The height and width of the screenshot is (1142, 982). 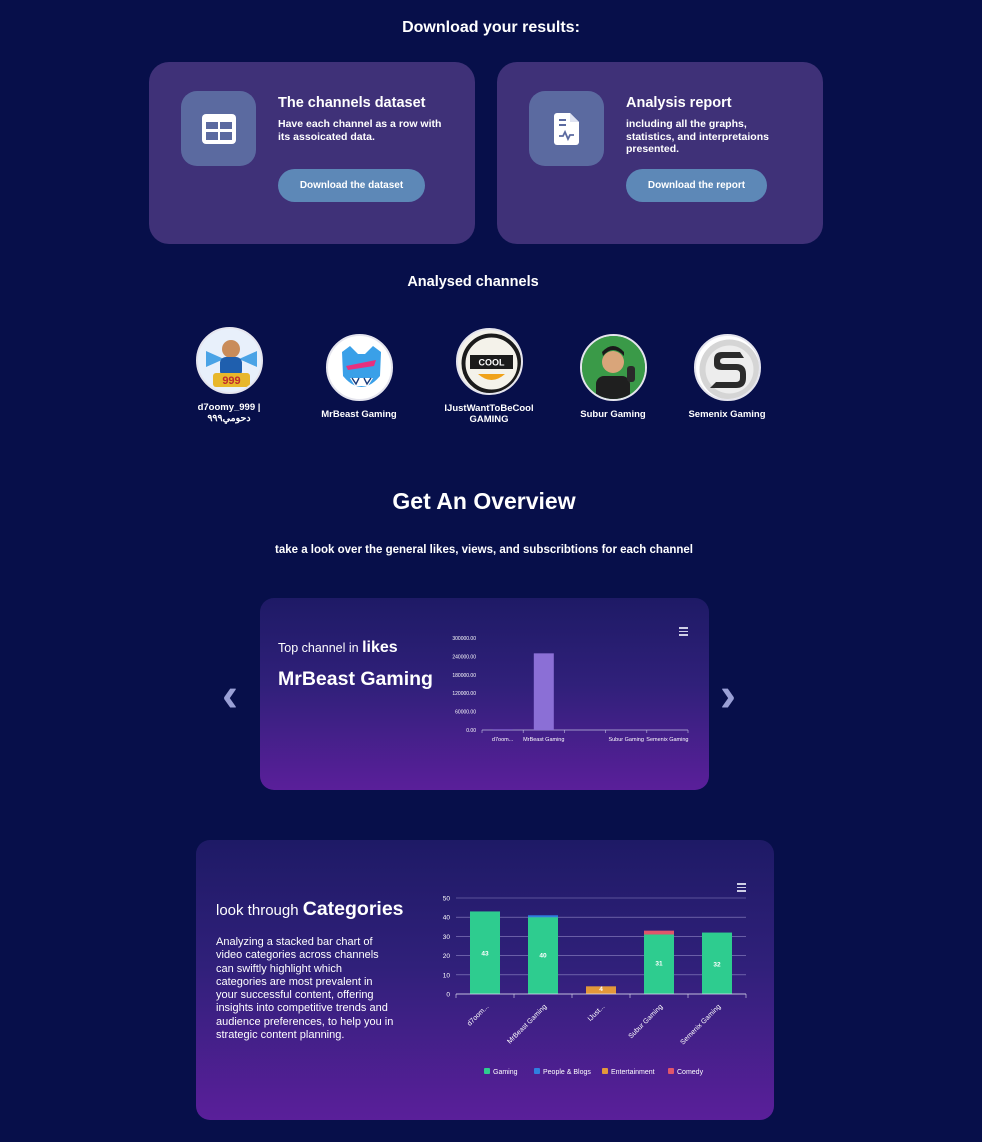 I want to click on y-tick-label: 40, so click(x=447, y=918).